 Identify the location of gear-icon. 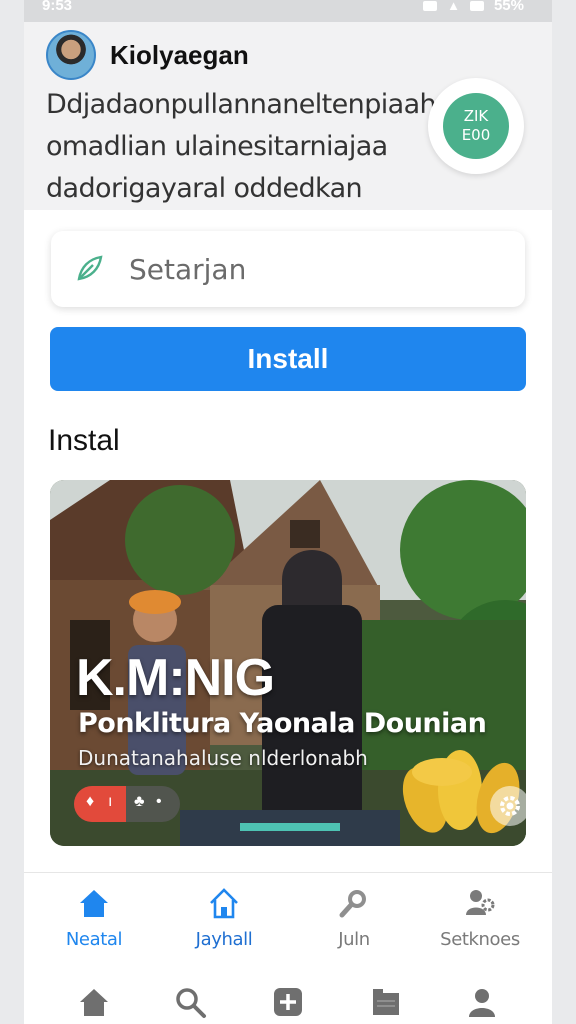
(508, 806).